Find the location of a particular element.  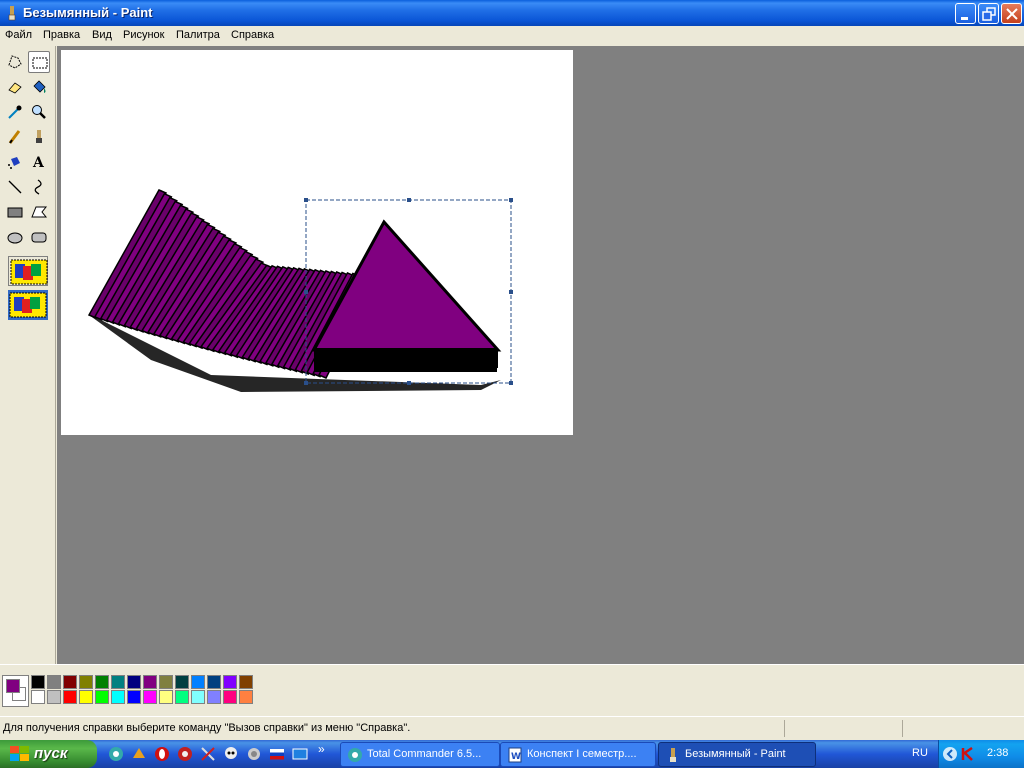

skull-quicklaunch-icon is located at coordinates (231, 754).